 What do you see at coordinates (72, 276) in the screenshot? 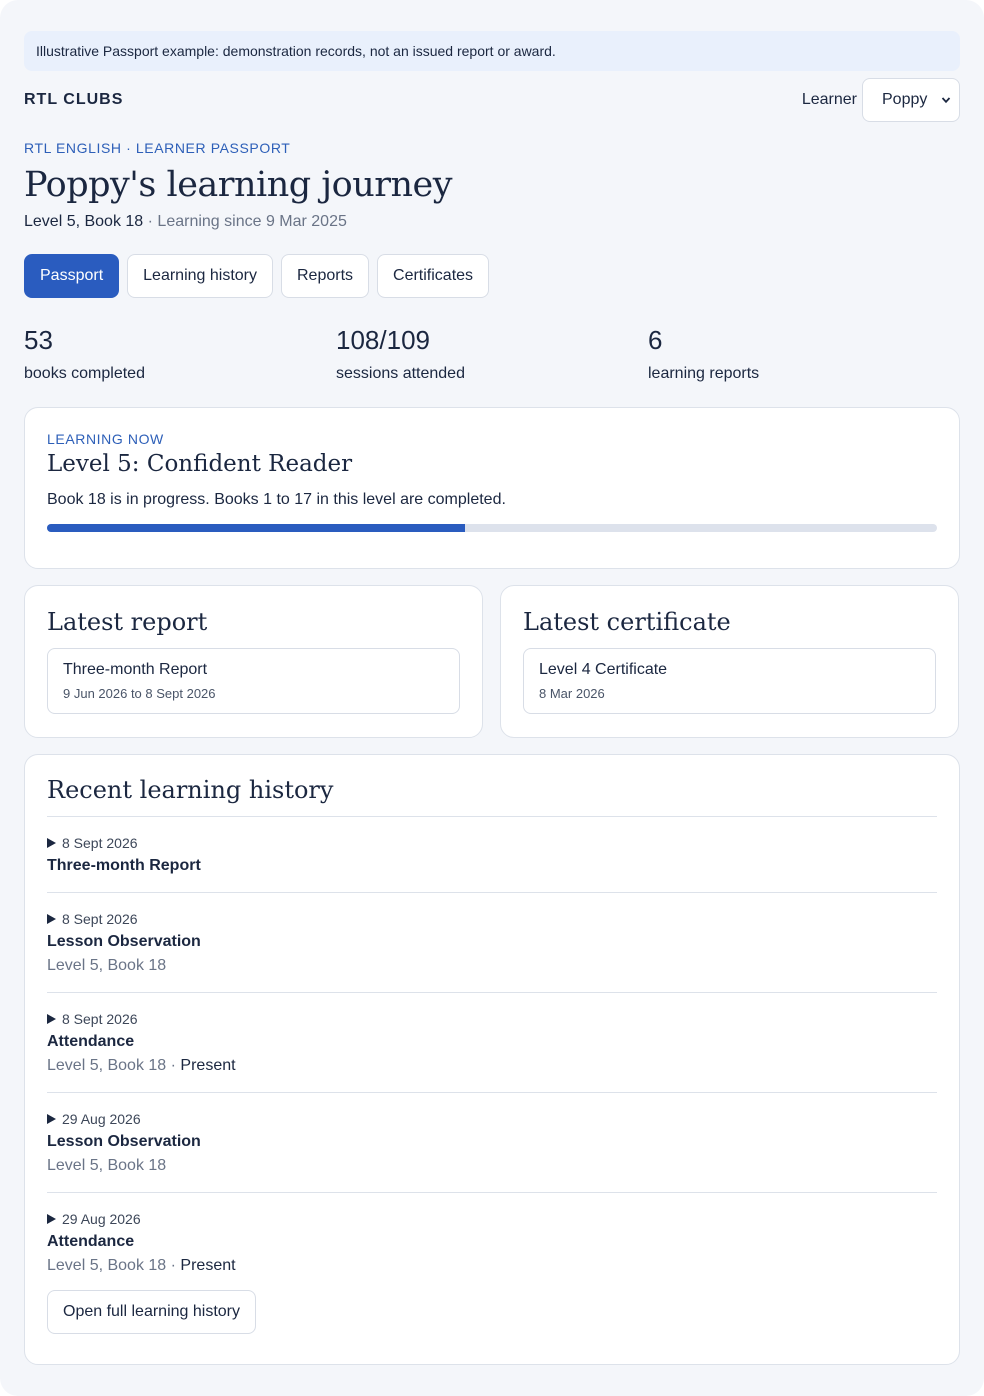
I see `tab-passport: Passport` at bounding box center [72, 276].